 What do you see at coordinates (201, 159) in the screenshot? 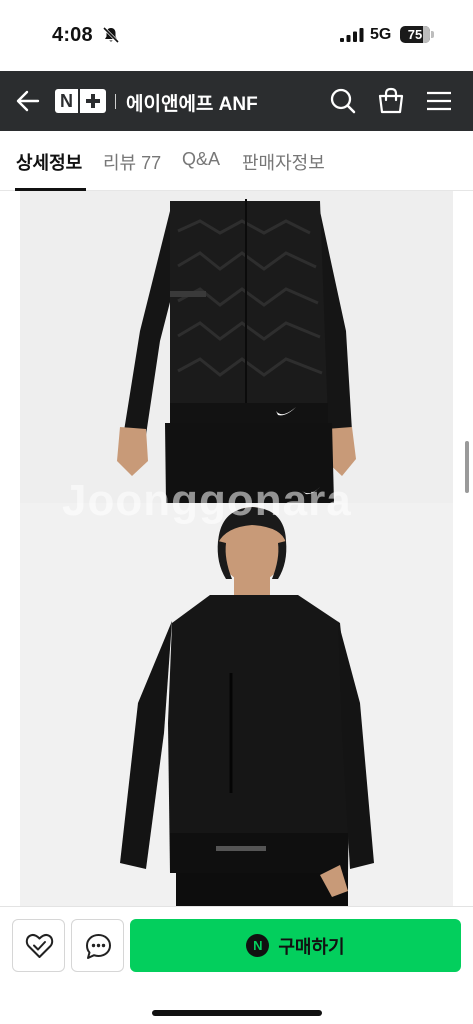
I see `tab-qna: Q&A` at bounding box center [201, 159].